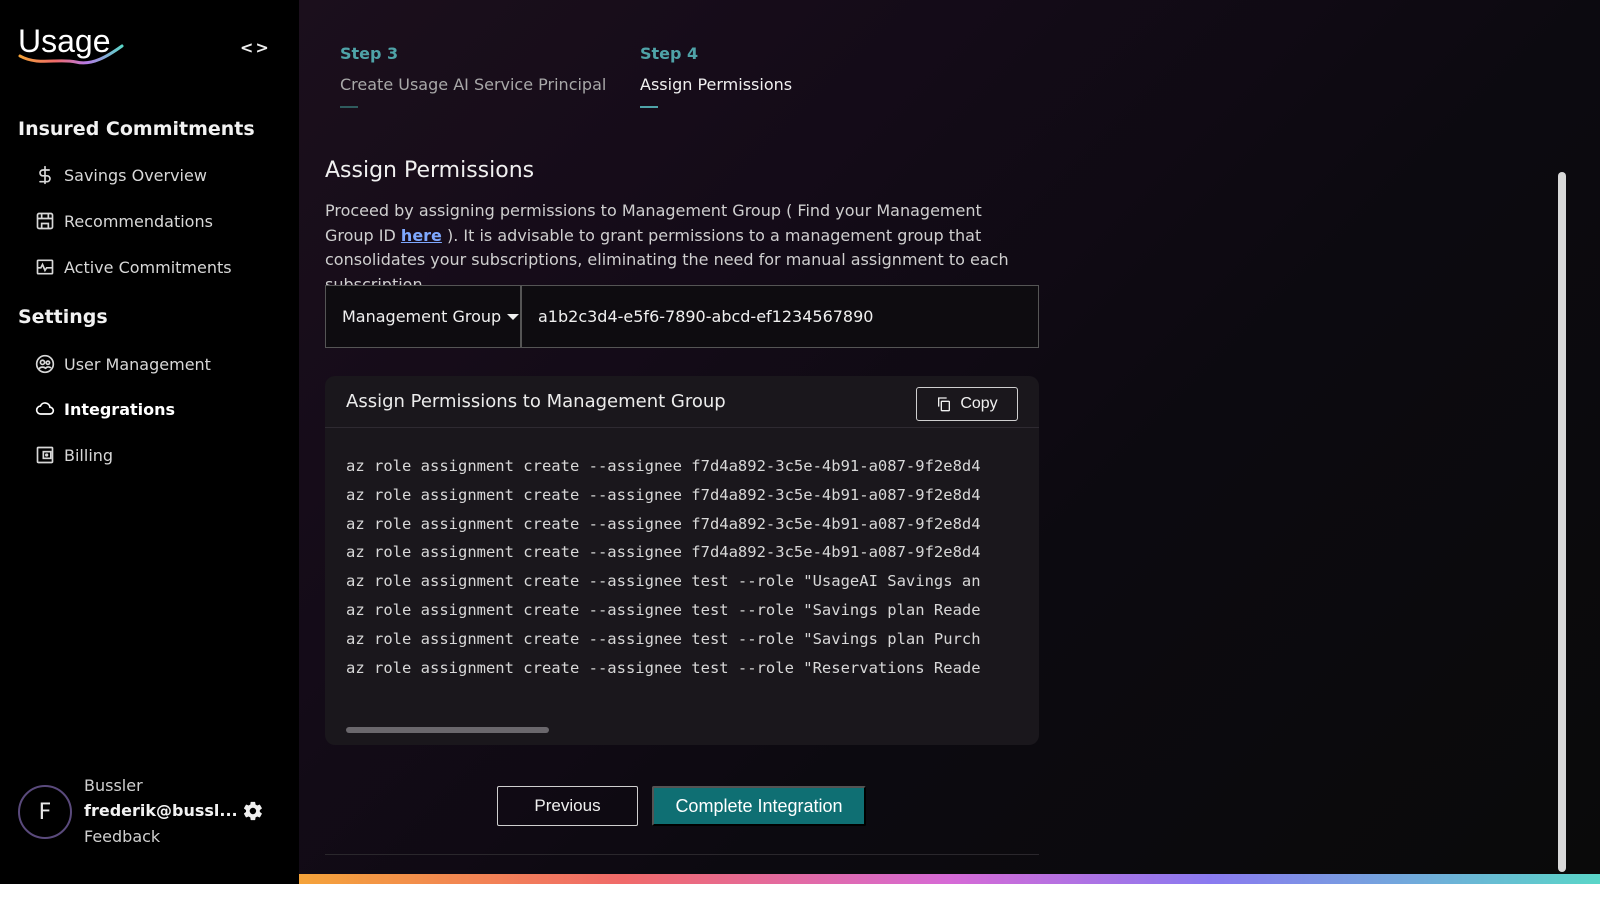  What do you see at coordinates (944, 404) in the screenshot?
I see `copy-icon` at bounding box center [944, 404].